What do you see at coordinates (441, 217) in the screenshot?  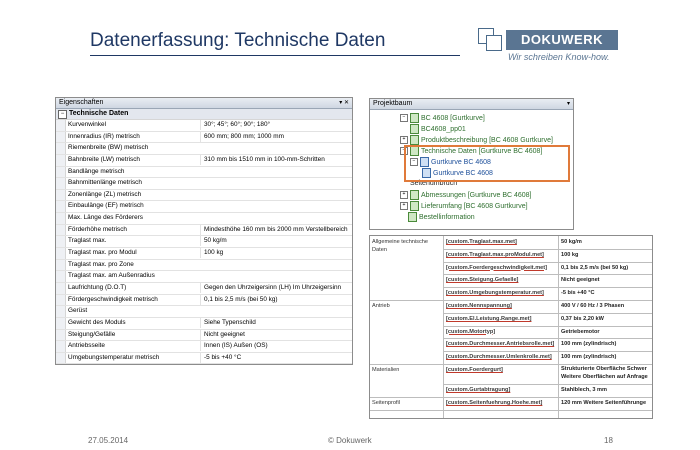 I see `tree-item: Bestellinformation` at bounding box center [441, 217].